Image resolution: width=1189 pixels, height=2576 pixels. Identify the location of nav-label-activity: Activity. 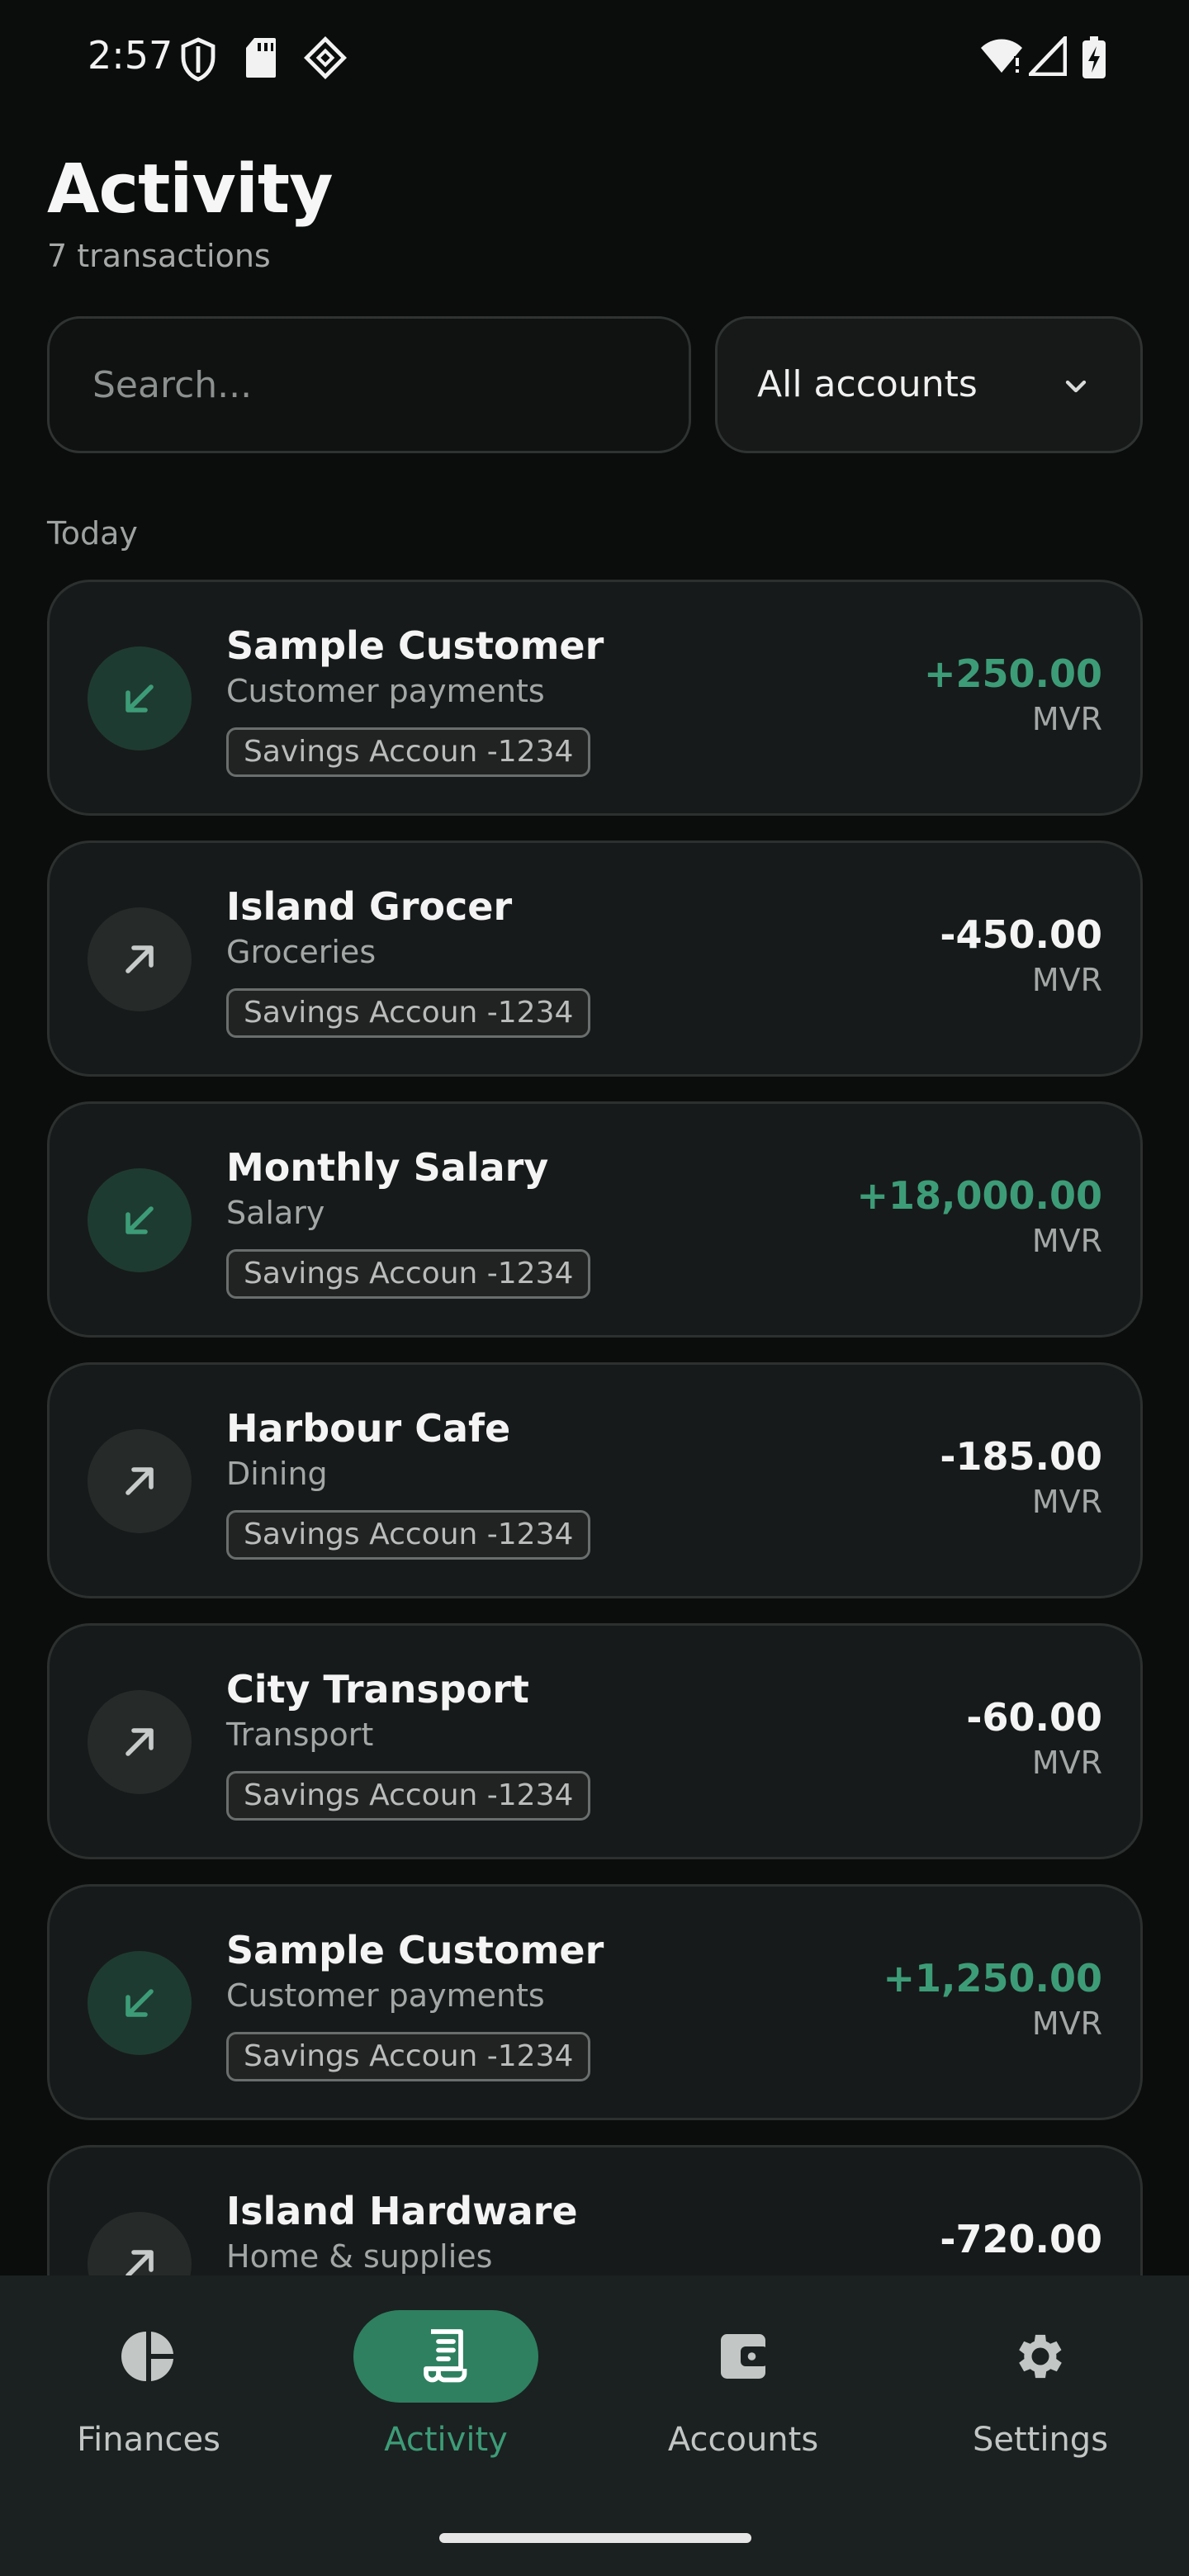
(446, 2440).